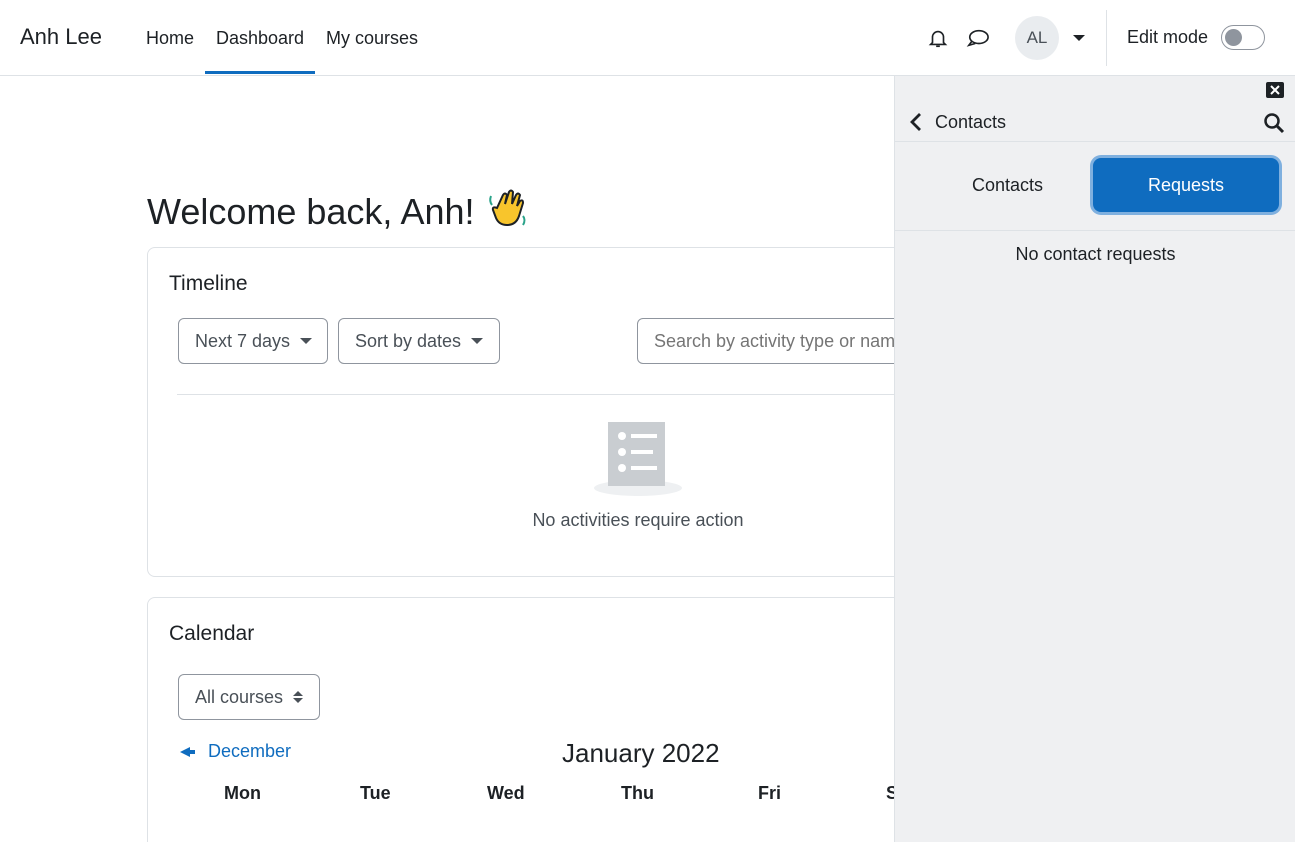 Image resolution: width=1295 pixels, height=842 pixels. I want to click on notifications-bell-icon, so click(938, 38).